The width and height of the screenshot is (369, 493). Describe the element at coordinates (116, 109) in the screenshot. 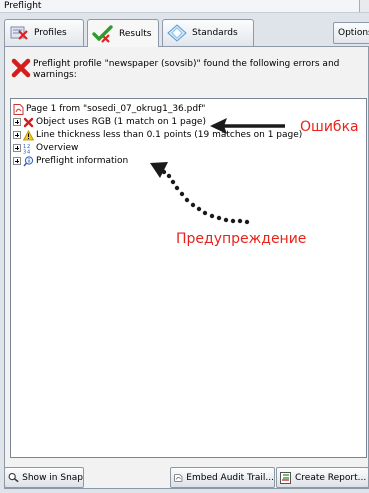

I see `tree-root-label: Page 1 from "sosedi_07_okrug1_36.pdf"` at that location.